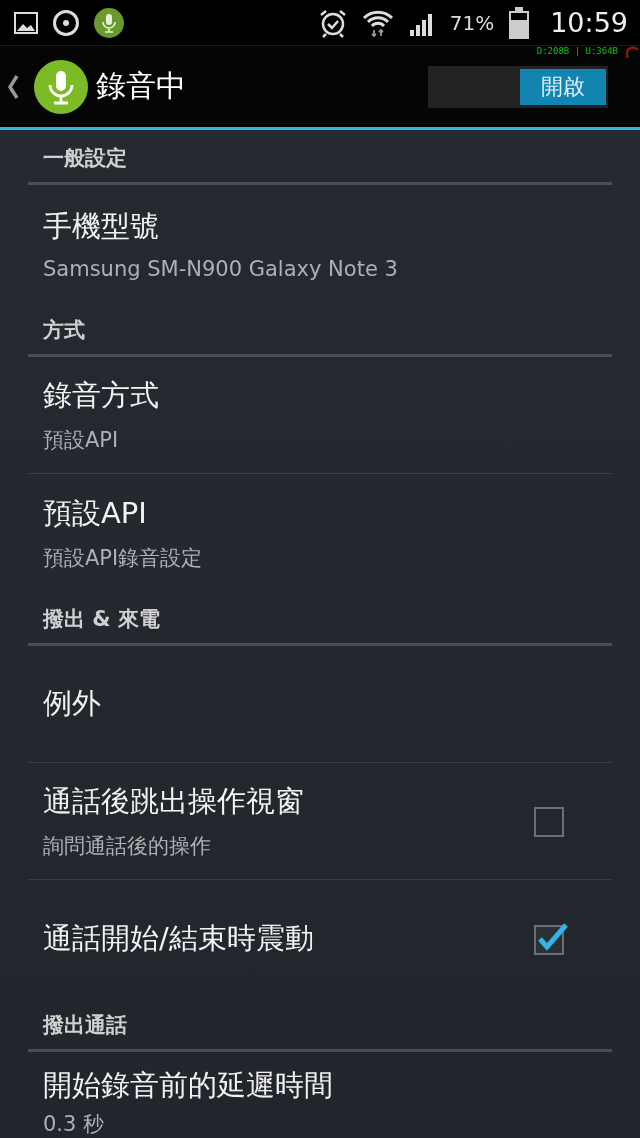 Image resolution: width=640 pixels, height=1138 pixels. I want to click on checkbox, so click(551, 938).